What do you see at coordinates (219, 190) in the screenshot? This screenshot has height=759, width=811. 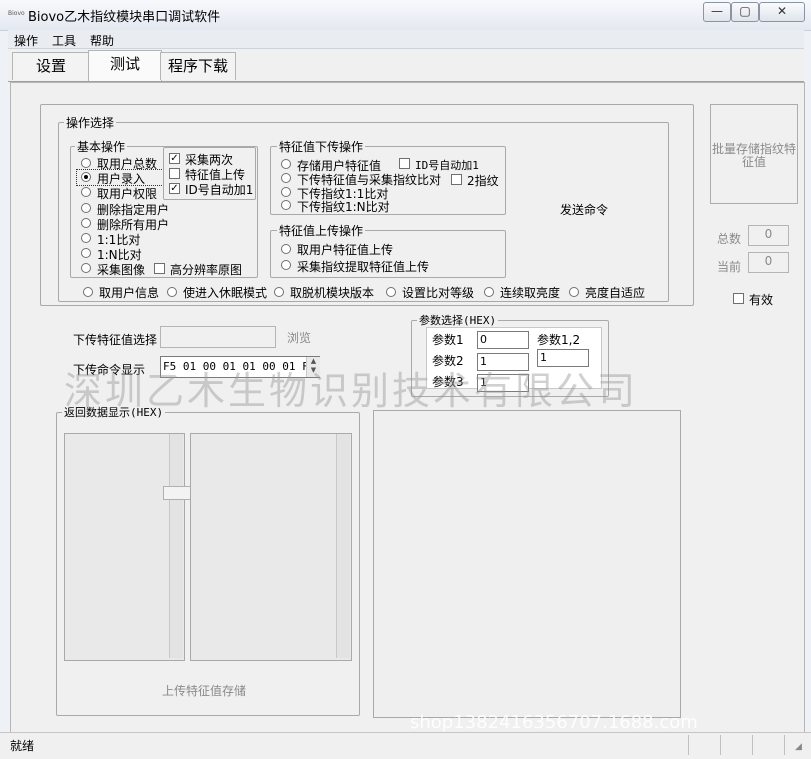 I see `label-id-auto-inc: ID号自动加1` at bounding box center [219, 190].